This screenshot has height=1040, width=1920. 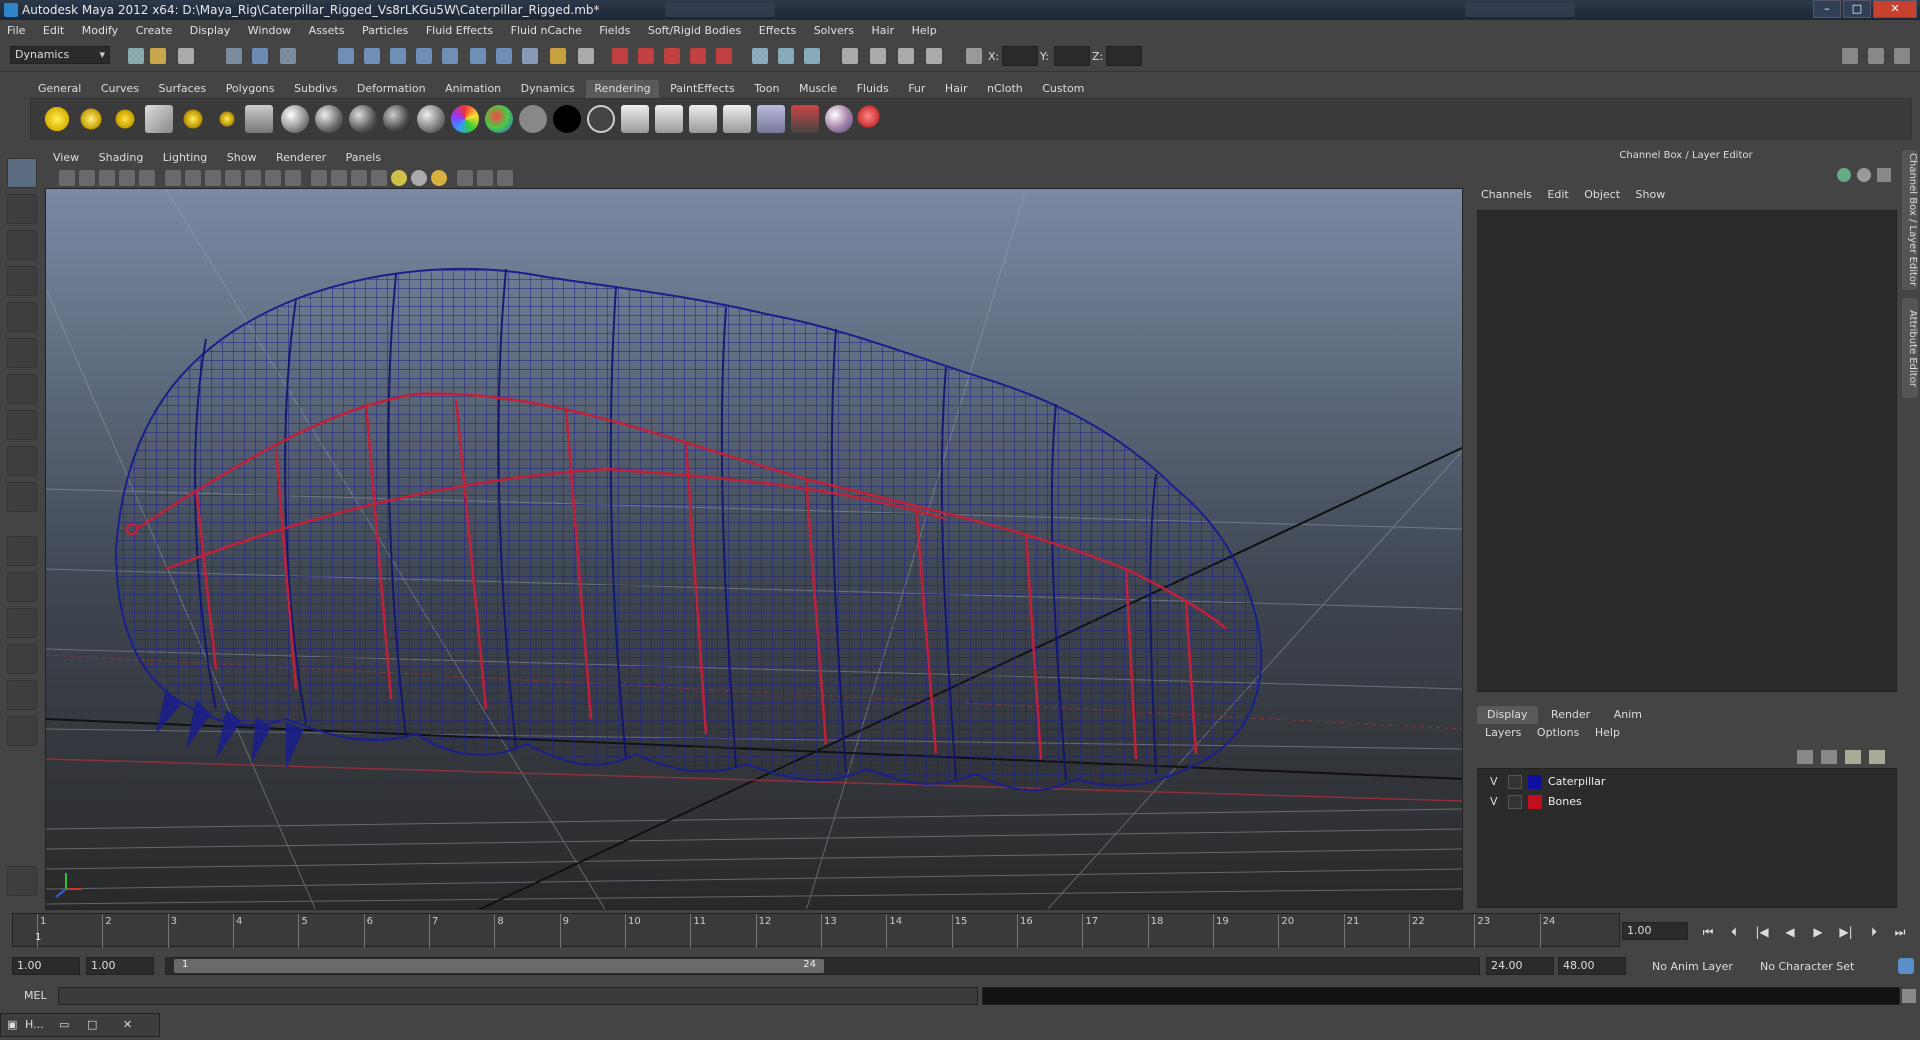 I want to click on key-icon, so click(x=1906, y=966).